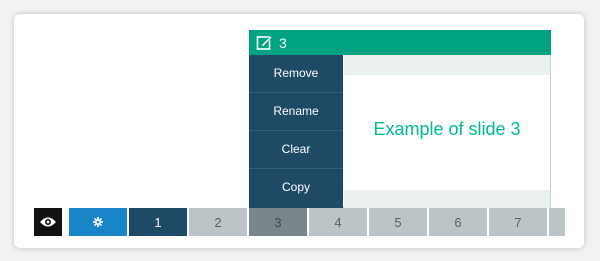  What do you see at coordinates (296, 74) in the screenshot?
I see `remove-slide-button: Remove` at bounding box center [296, 74].